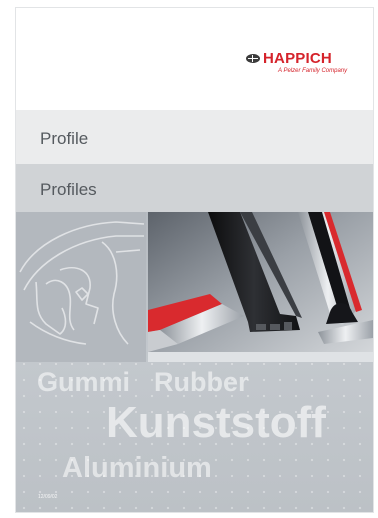 The height and width of the screenshot is (518, 378). I want to click on document-code: 12/09/02, so click(48, 497).